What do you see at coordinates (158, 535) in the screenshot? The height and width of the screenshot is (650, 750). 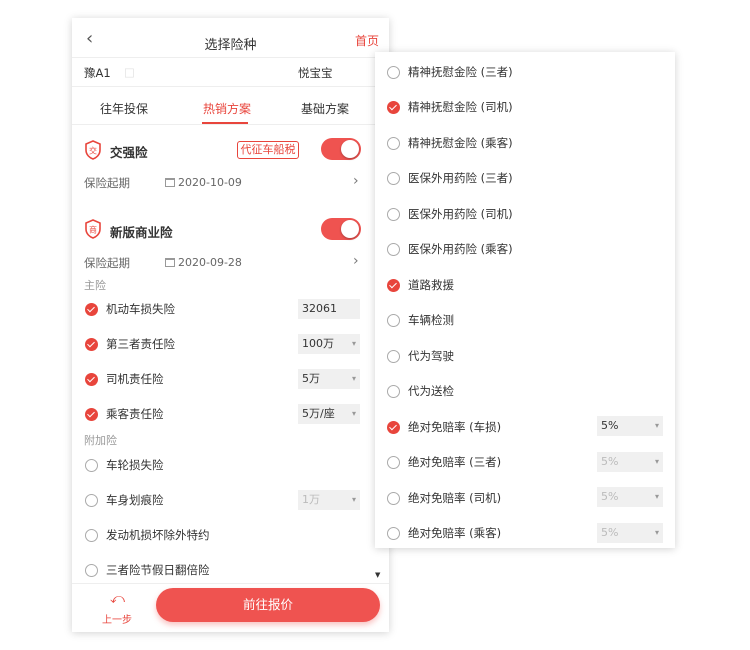 I see `addon-item-label: 发动机损坏除外特约` at bounding box center [158, 535].